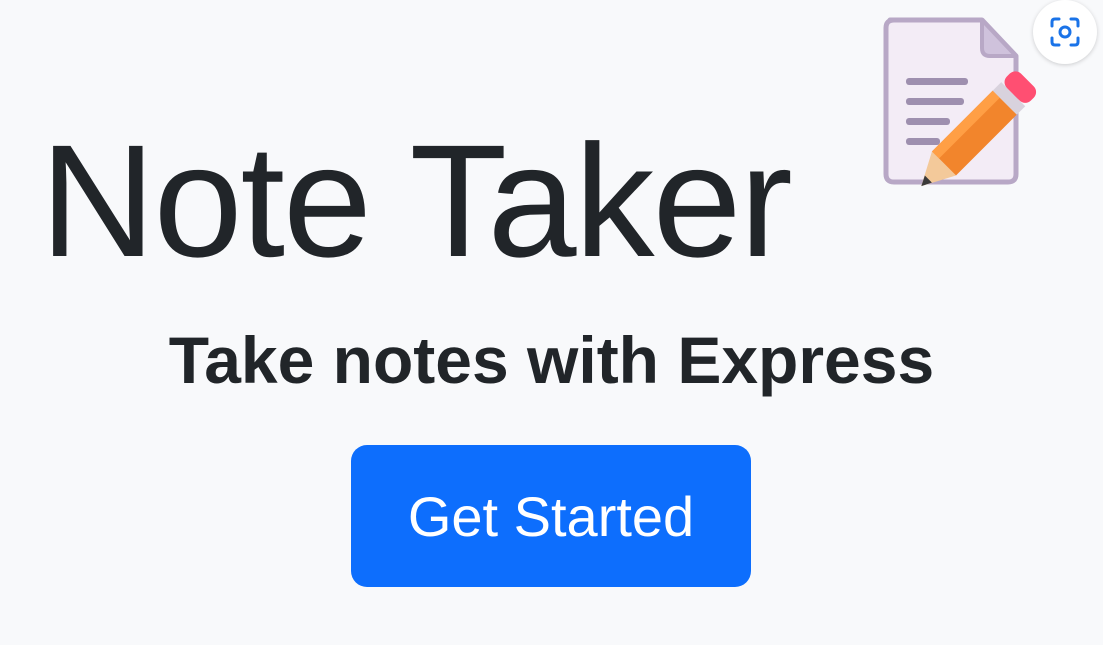 Image resolution: width=1103 pixels, height=645 pixels. I want to click on page-subtitle: Take notes with Express, so click(551, 359).